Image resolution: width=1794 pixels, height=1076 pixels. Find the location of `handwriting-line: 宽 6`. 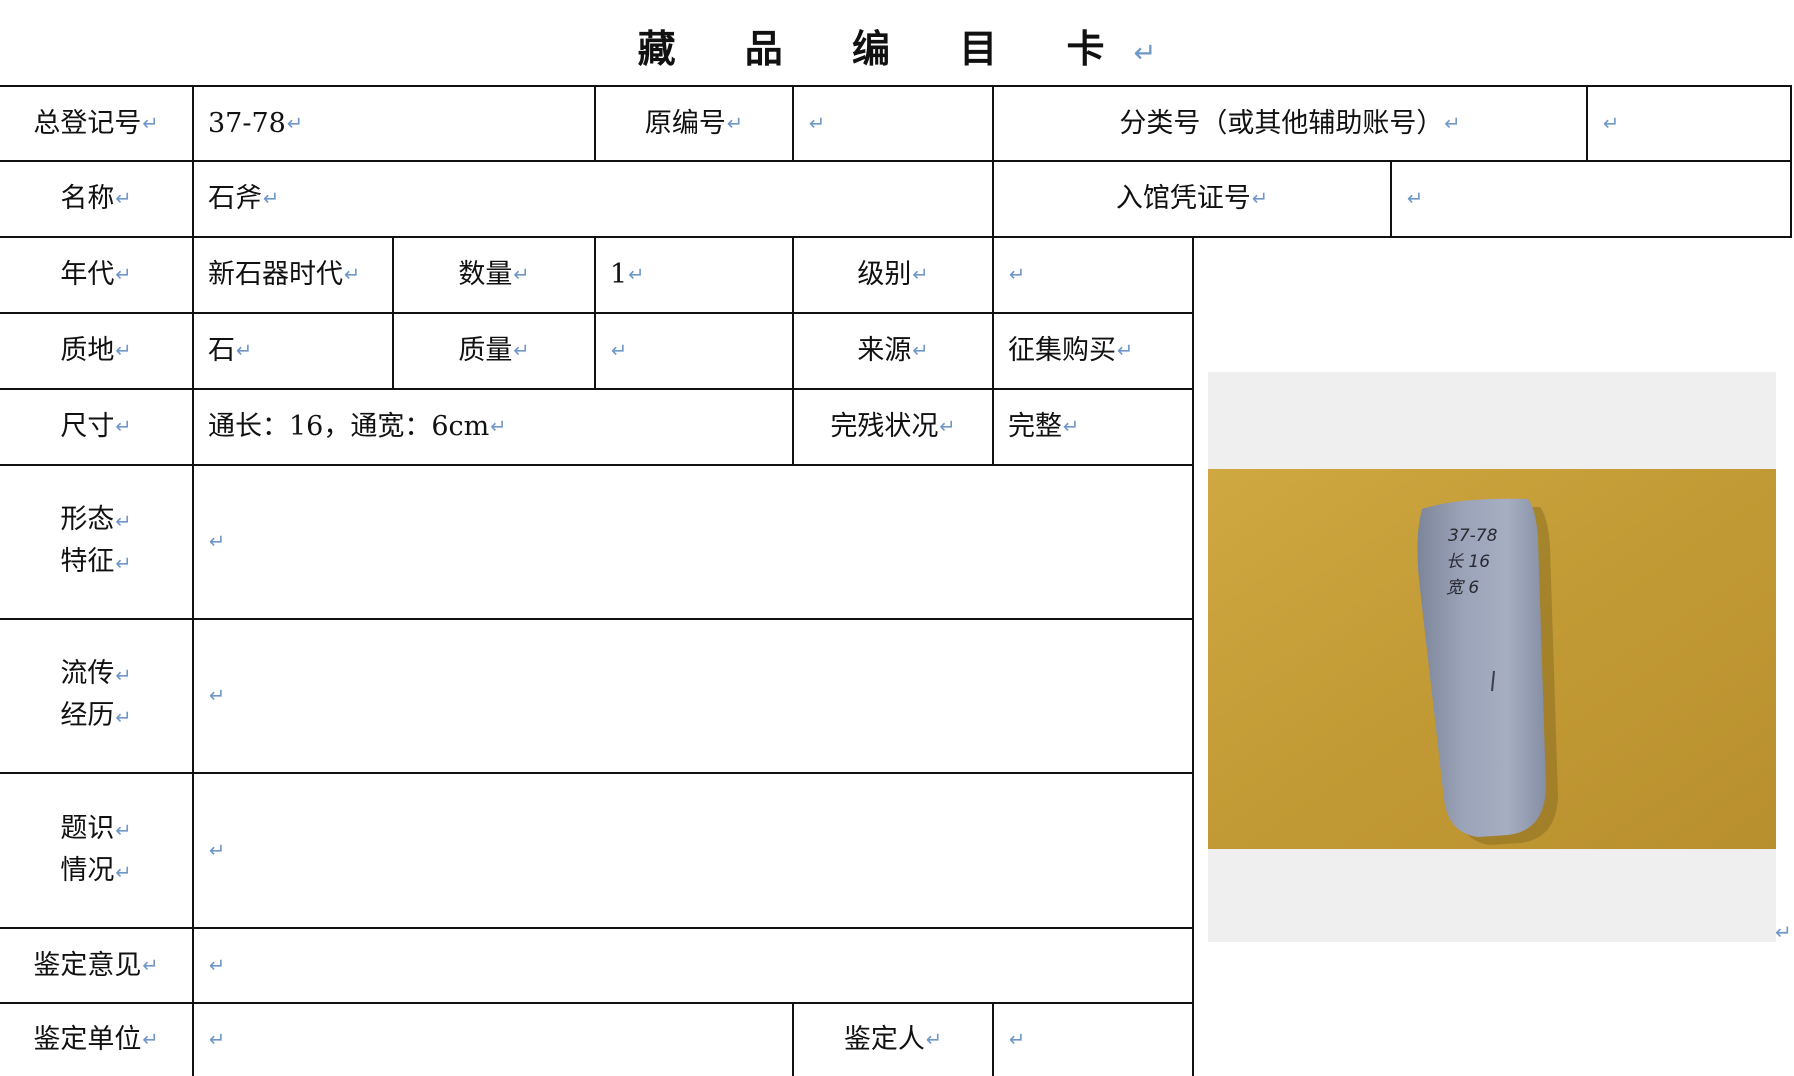

handwriting-line: 宽 6 is located at coordinates (1462, 588).